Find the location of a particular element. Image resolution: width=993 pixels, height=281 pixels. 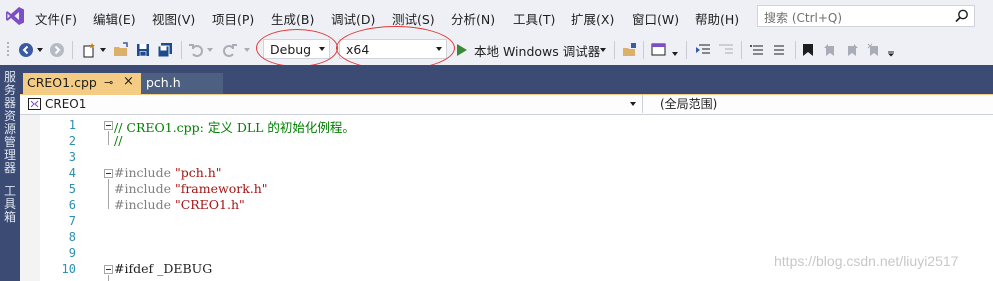

bookmark-icon is located at coordinates (808, 49).